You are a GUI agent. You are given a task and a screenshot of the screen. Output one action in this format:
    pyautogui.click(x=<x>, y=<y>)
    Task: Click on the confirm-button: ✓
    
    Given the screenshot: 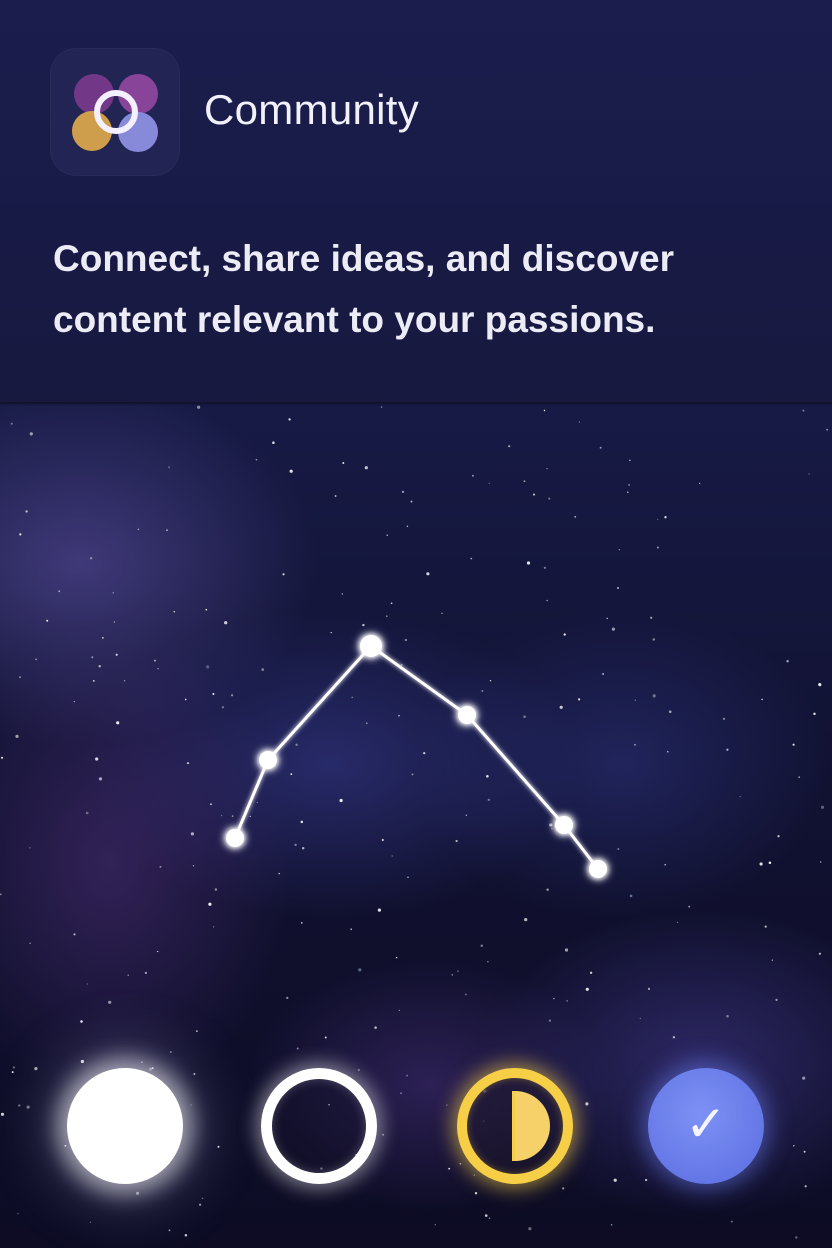 What is the action you would take?
    pyautogui.click(x=706, y=1126)
    